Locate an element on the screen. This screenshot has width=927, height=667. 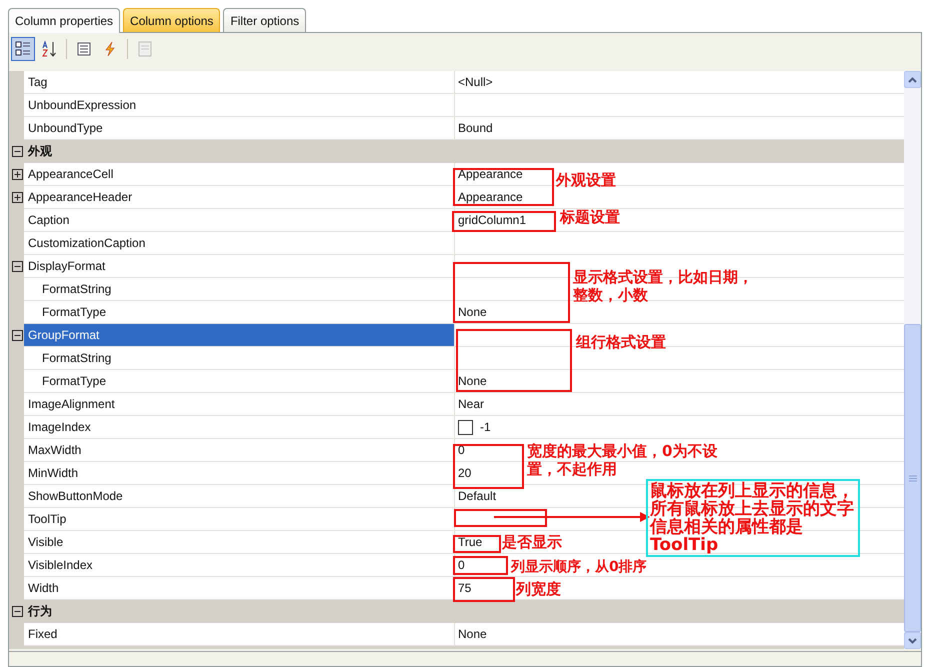
property-name: MinWidth is located at coordinates (53, 473).